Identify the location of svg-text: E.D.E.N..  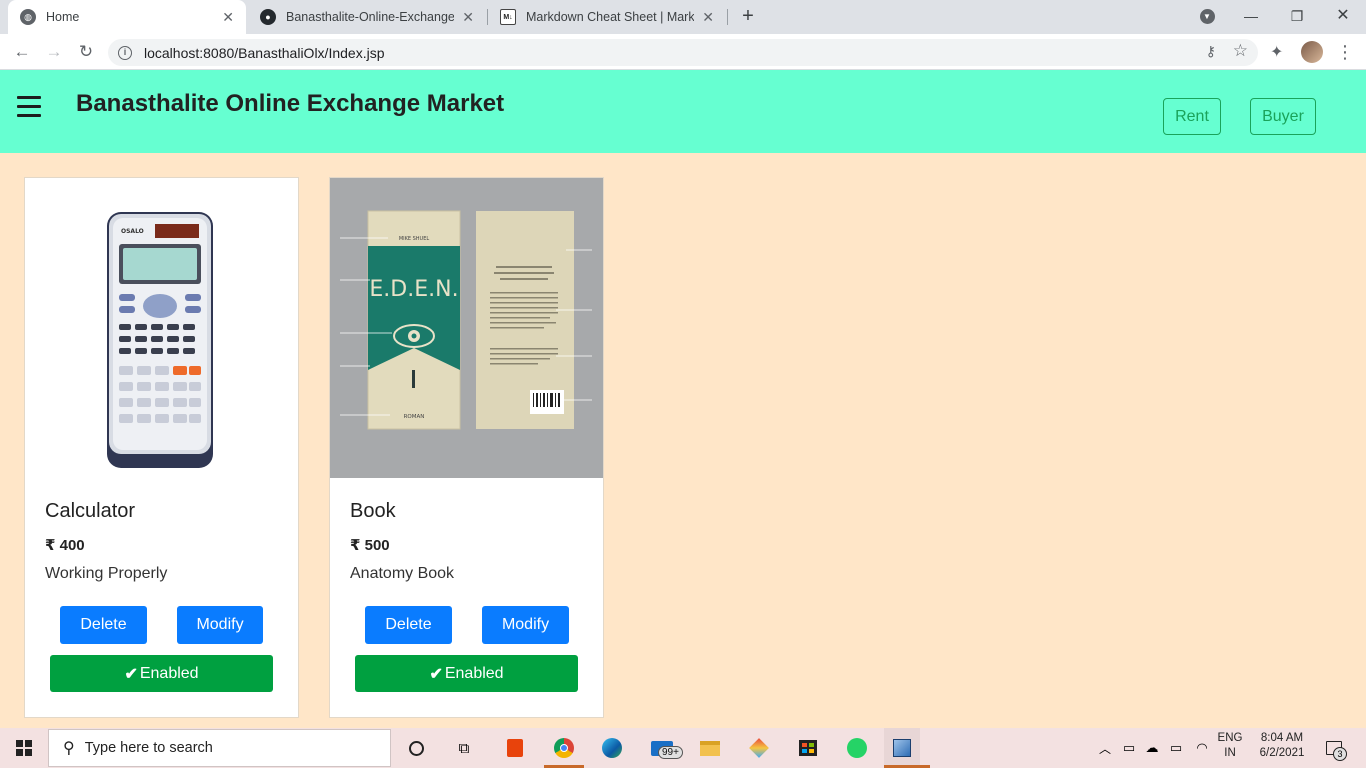
(413, 289).